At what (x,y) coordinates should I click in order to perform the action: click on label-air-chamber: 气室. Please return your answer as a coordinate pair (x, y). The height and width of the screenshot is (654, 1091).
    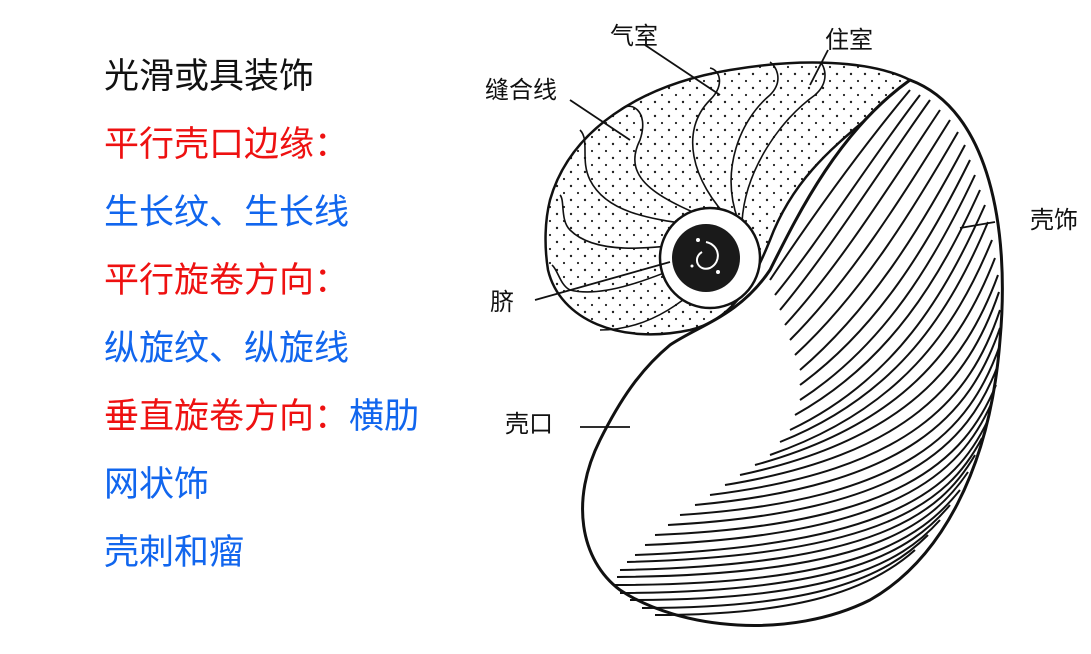
    Looking at the image, I should click on (634, 36).